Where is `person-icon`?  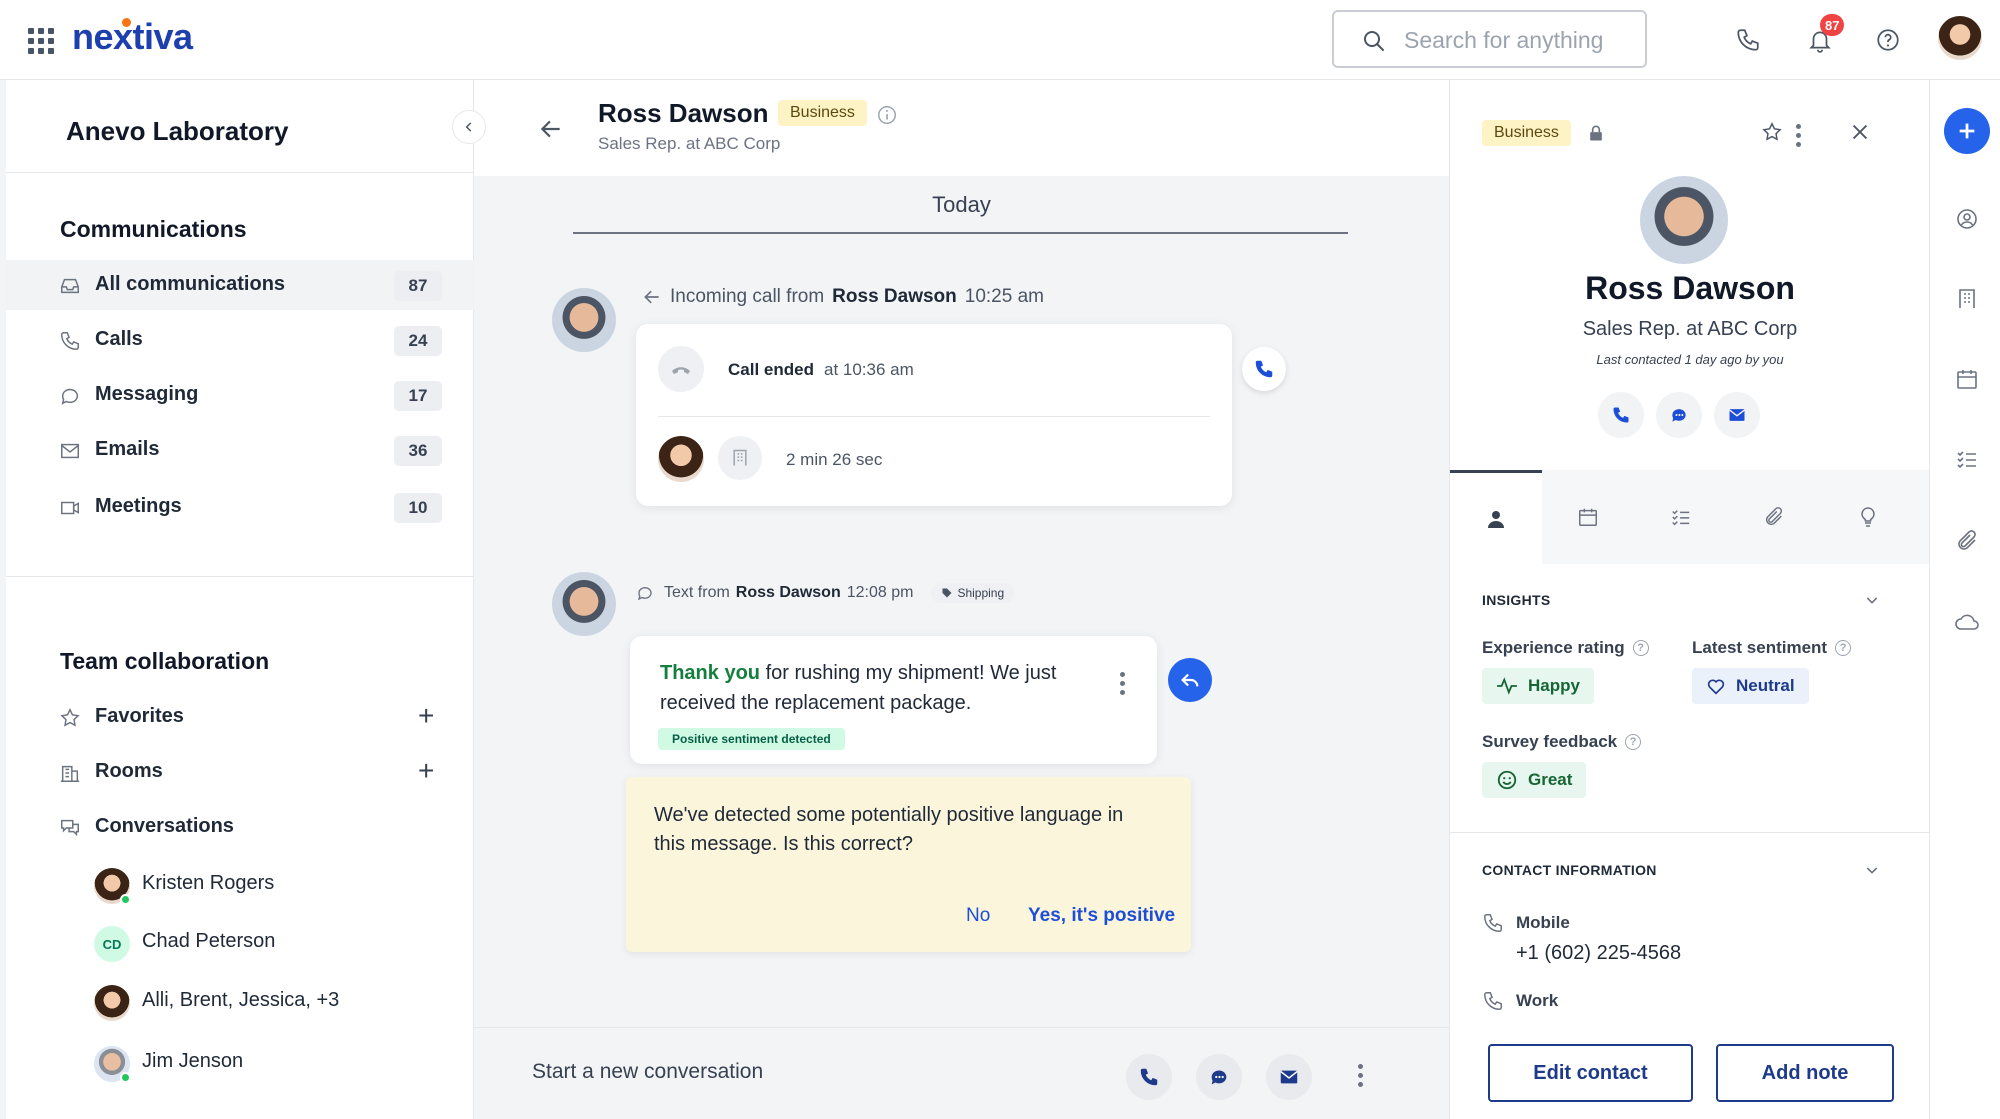
person-icon is located at coordinates (1496, 519).